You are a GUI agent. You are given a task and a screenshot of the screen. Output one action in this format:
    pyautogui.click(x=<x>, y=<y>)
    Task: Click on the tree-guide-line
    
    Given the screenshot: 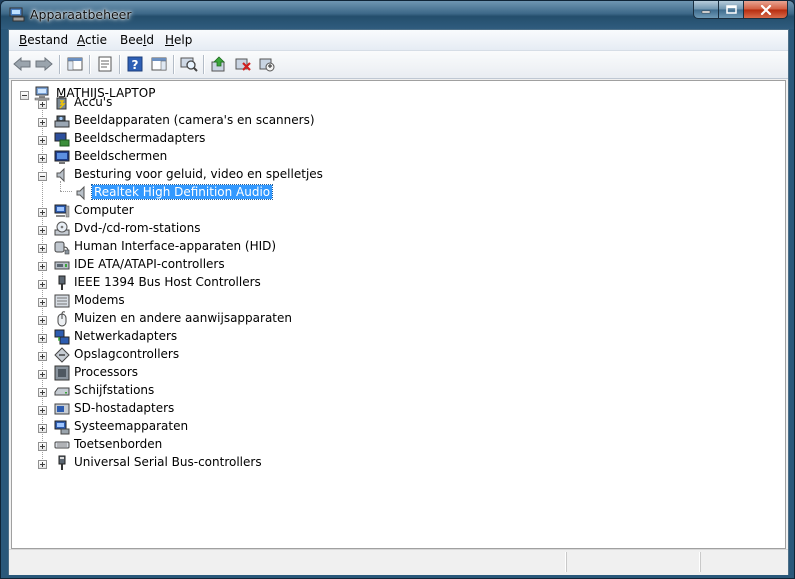 What is the action you would take?
    pyautogui.click(x=66, y=191)
    